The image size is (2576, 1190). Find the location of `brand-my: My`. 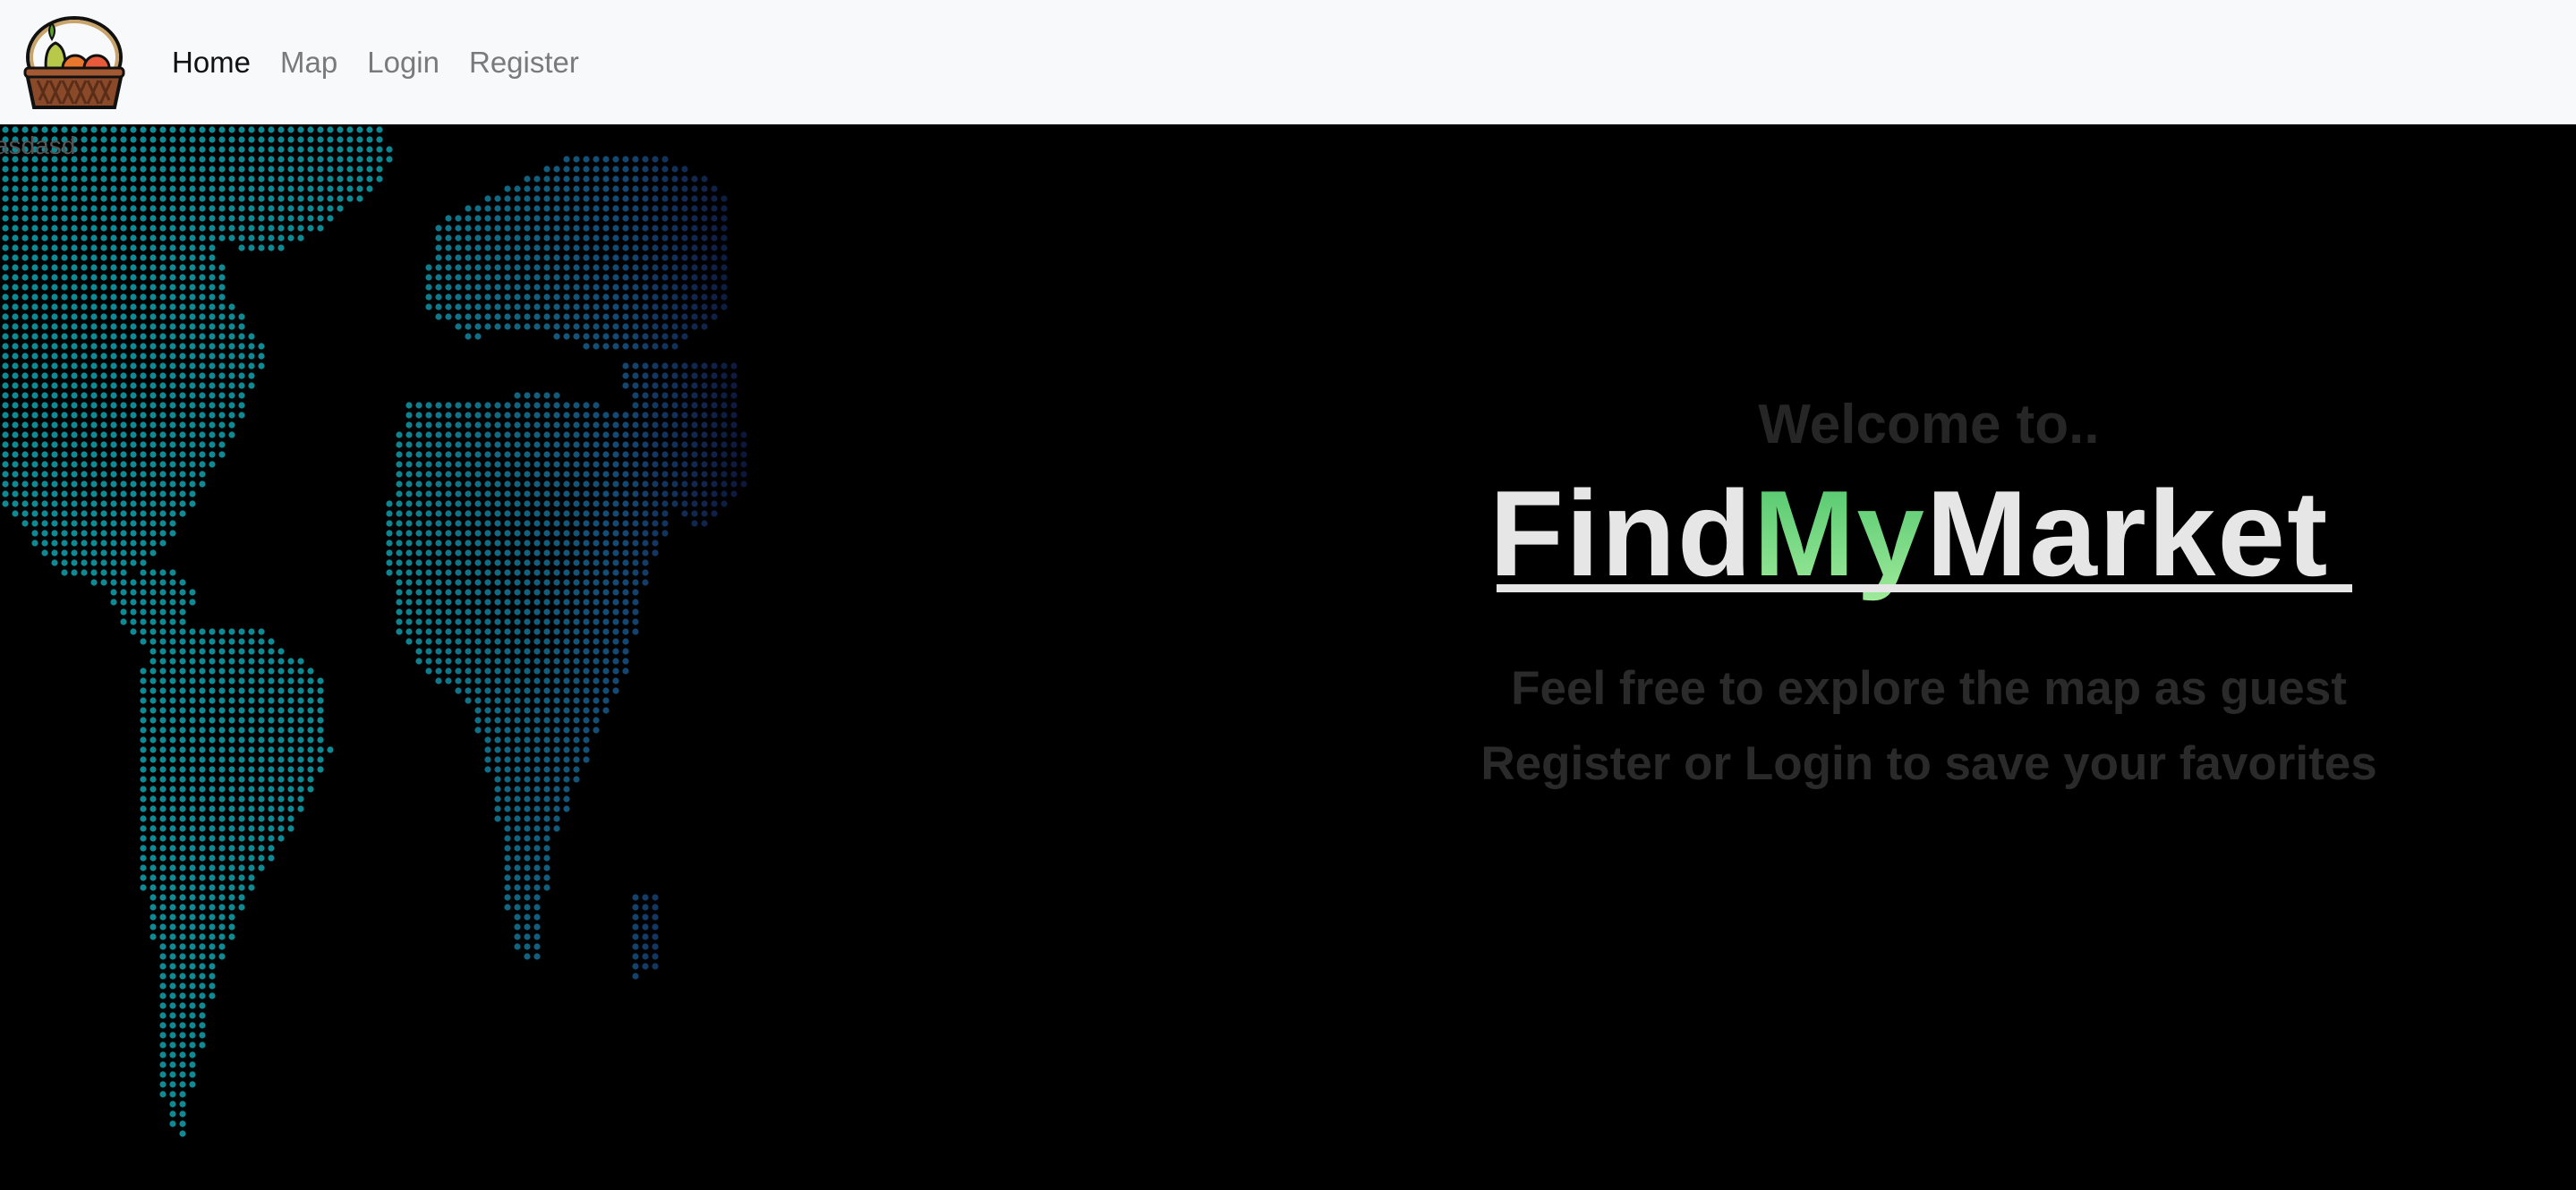

brand-my: My is located at coordinates (1839, 535).